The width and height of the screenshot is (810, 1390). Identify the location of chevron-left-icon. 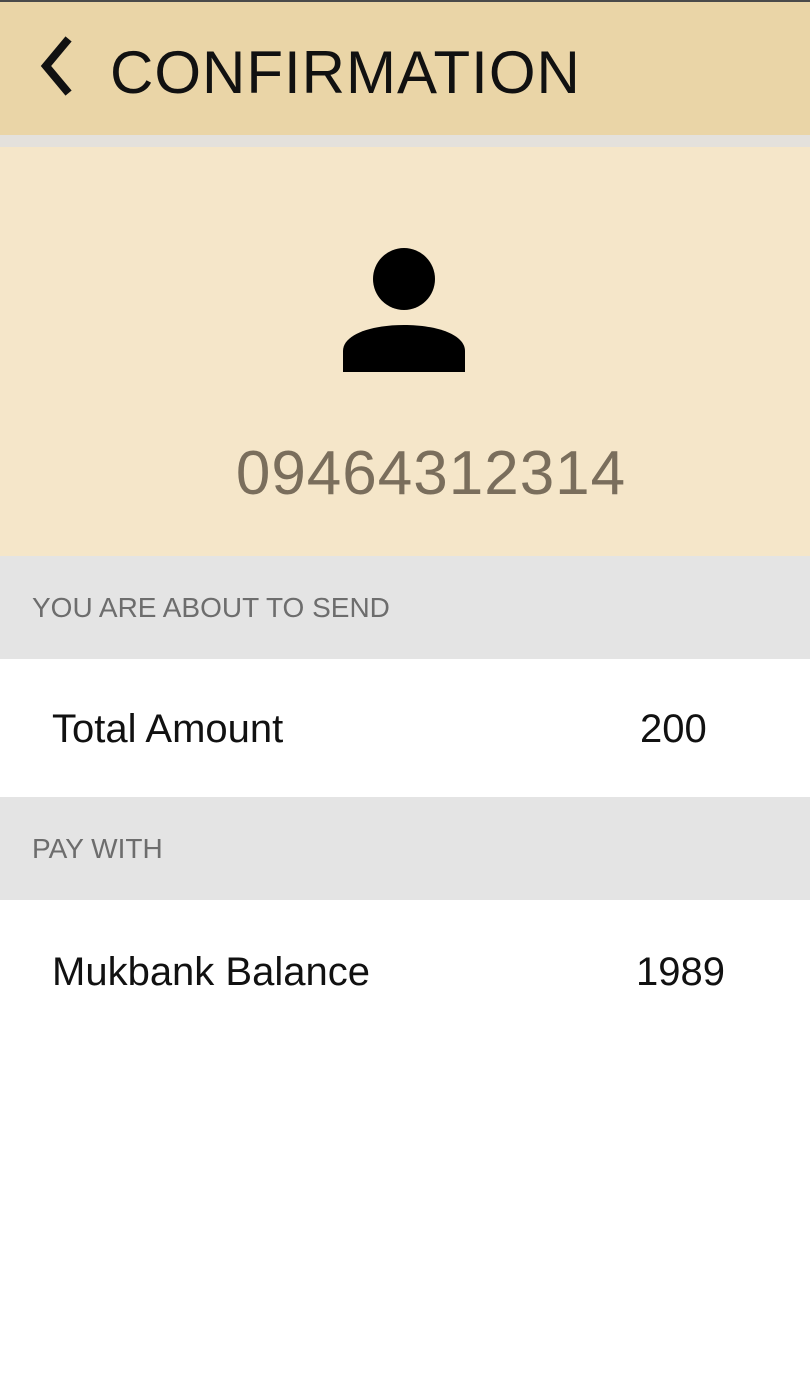
(56, 68).